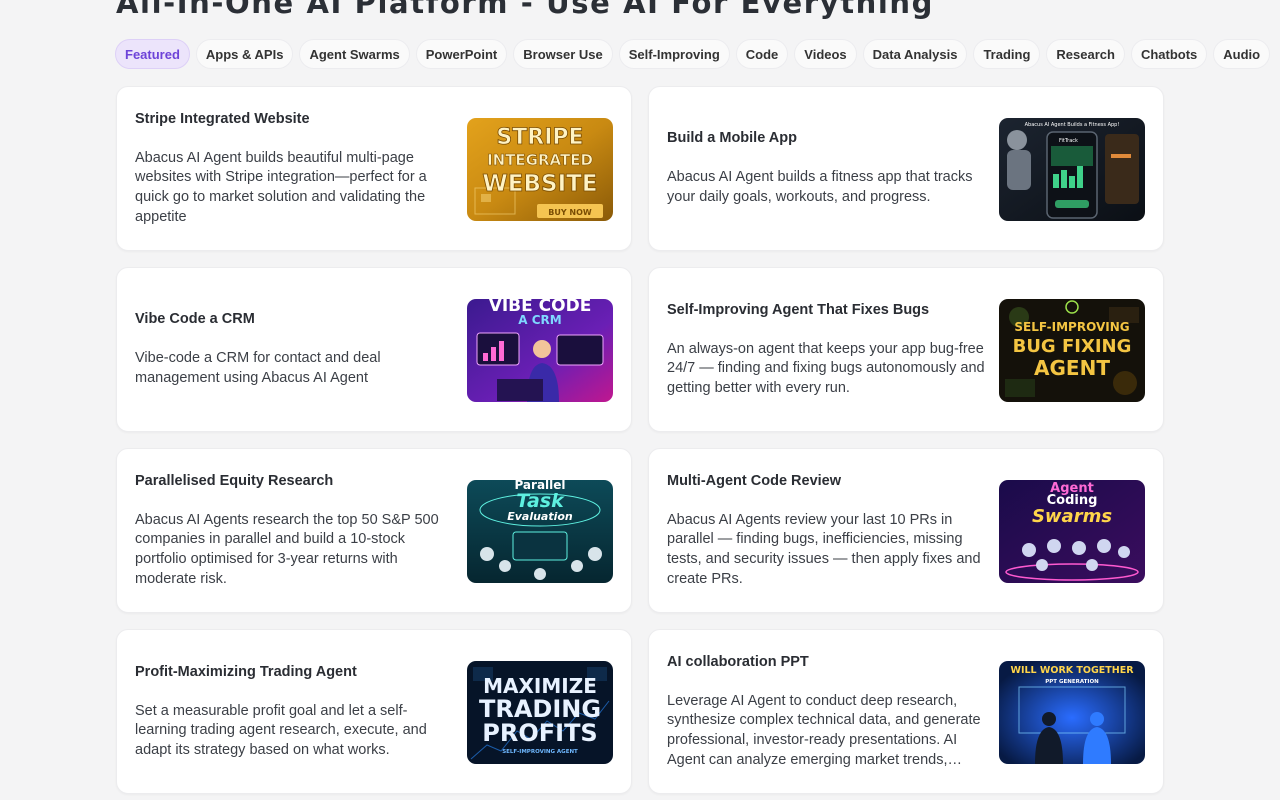 The width and height of the screenshot is (1280, 800). What do you see at coordinates (1071, 327) in the screenshot?
I see `thumb-text: SELF-IMPROVING` at bounding box center [1071, 327].